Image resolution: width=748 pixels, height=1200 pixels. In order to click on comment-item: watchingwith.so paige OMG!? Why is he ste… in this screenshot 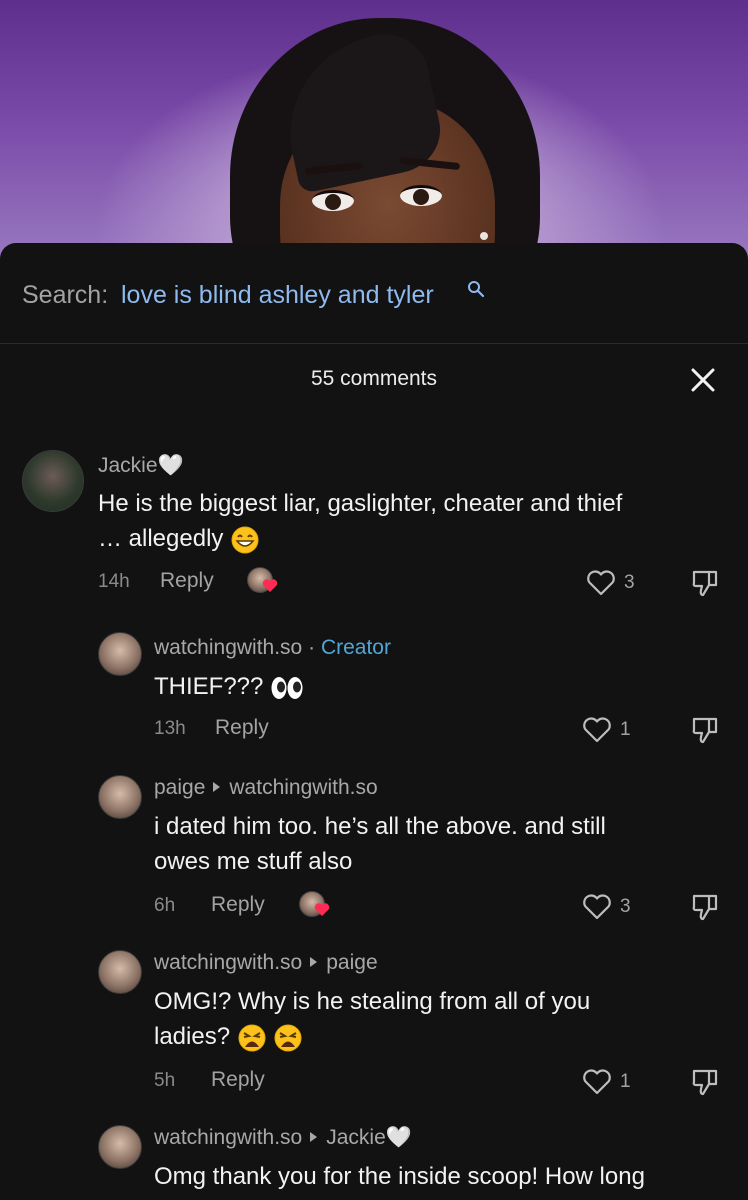, I will do `click(374, 1023)`.